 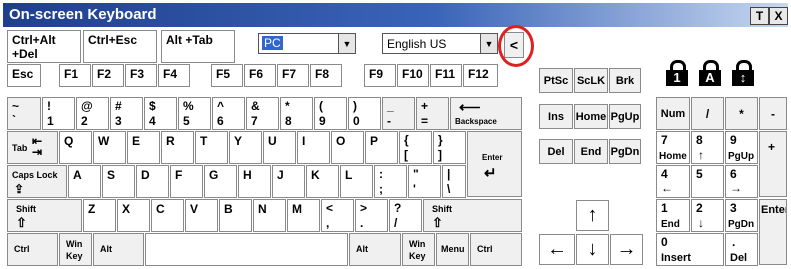 I want to click on key-j: J, so click(x=288, y=181).